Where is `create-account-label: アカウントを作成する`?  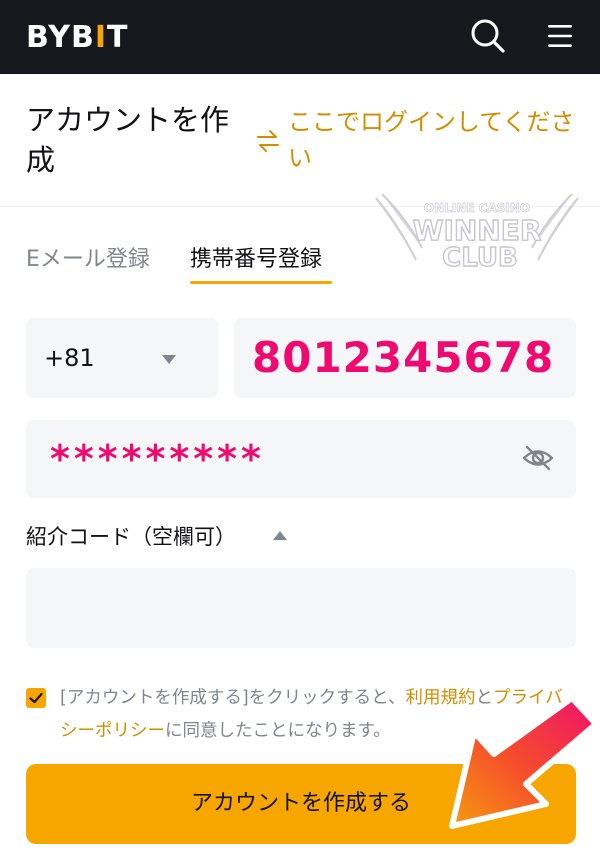
create-account-label: アカウントを作成する is located at coordinates (300, 803).